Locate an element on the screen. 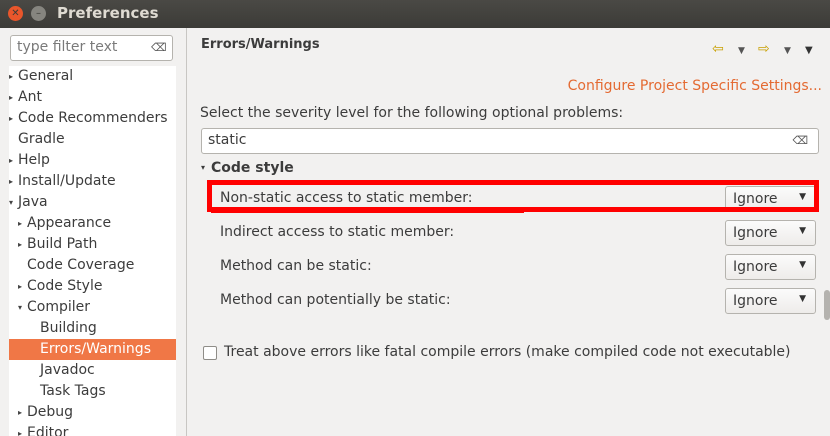  tree-item-label: Errors/Warnings is located at coordinates (95, 349).